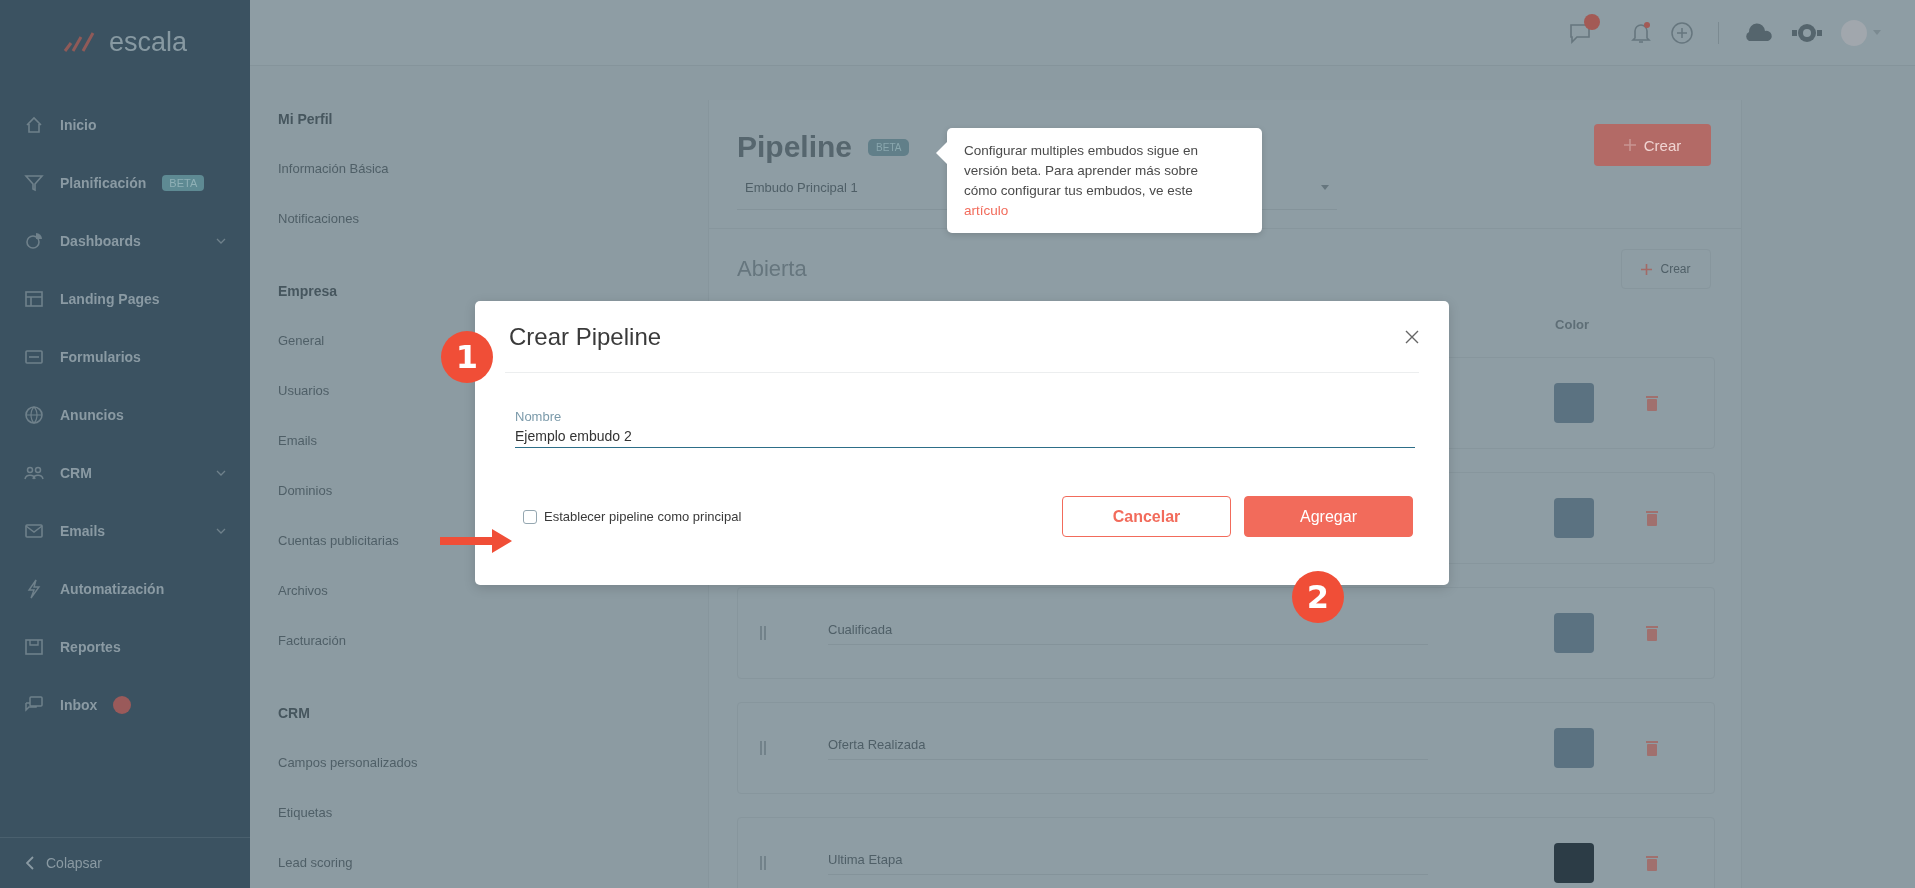 Image resolution: width=1915 pixels, height=888 pixels. Describe the element at coordinates (34, 125) in the screenshot. I see `home-icon` at that location.